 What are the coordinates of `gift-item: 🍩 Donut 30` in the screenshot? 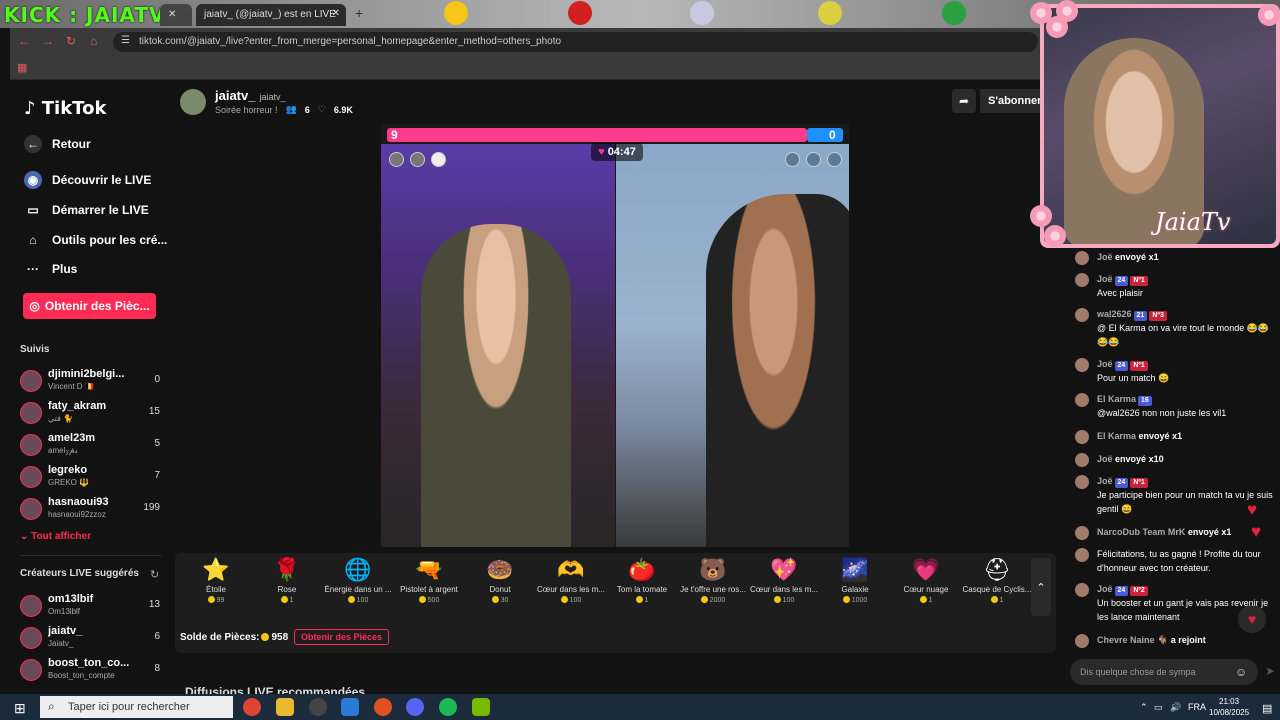 It's located at (500, 588).